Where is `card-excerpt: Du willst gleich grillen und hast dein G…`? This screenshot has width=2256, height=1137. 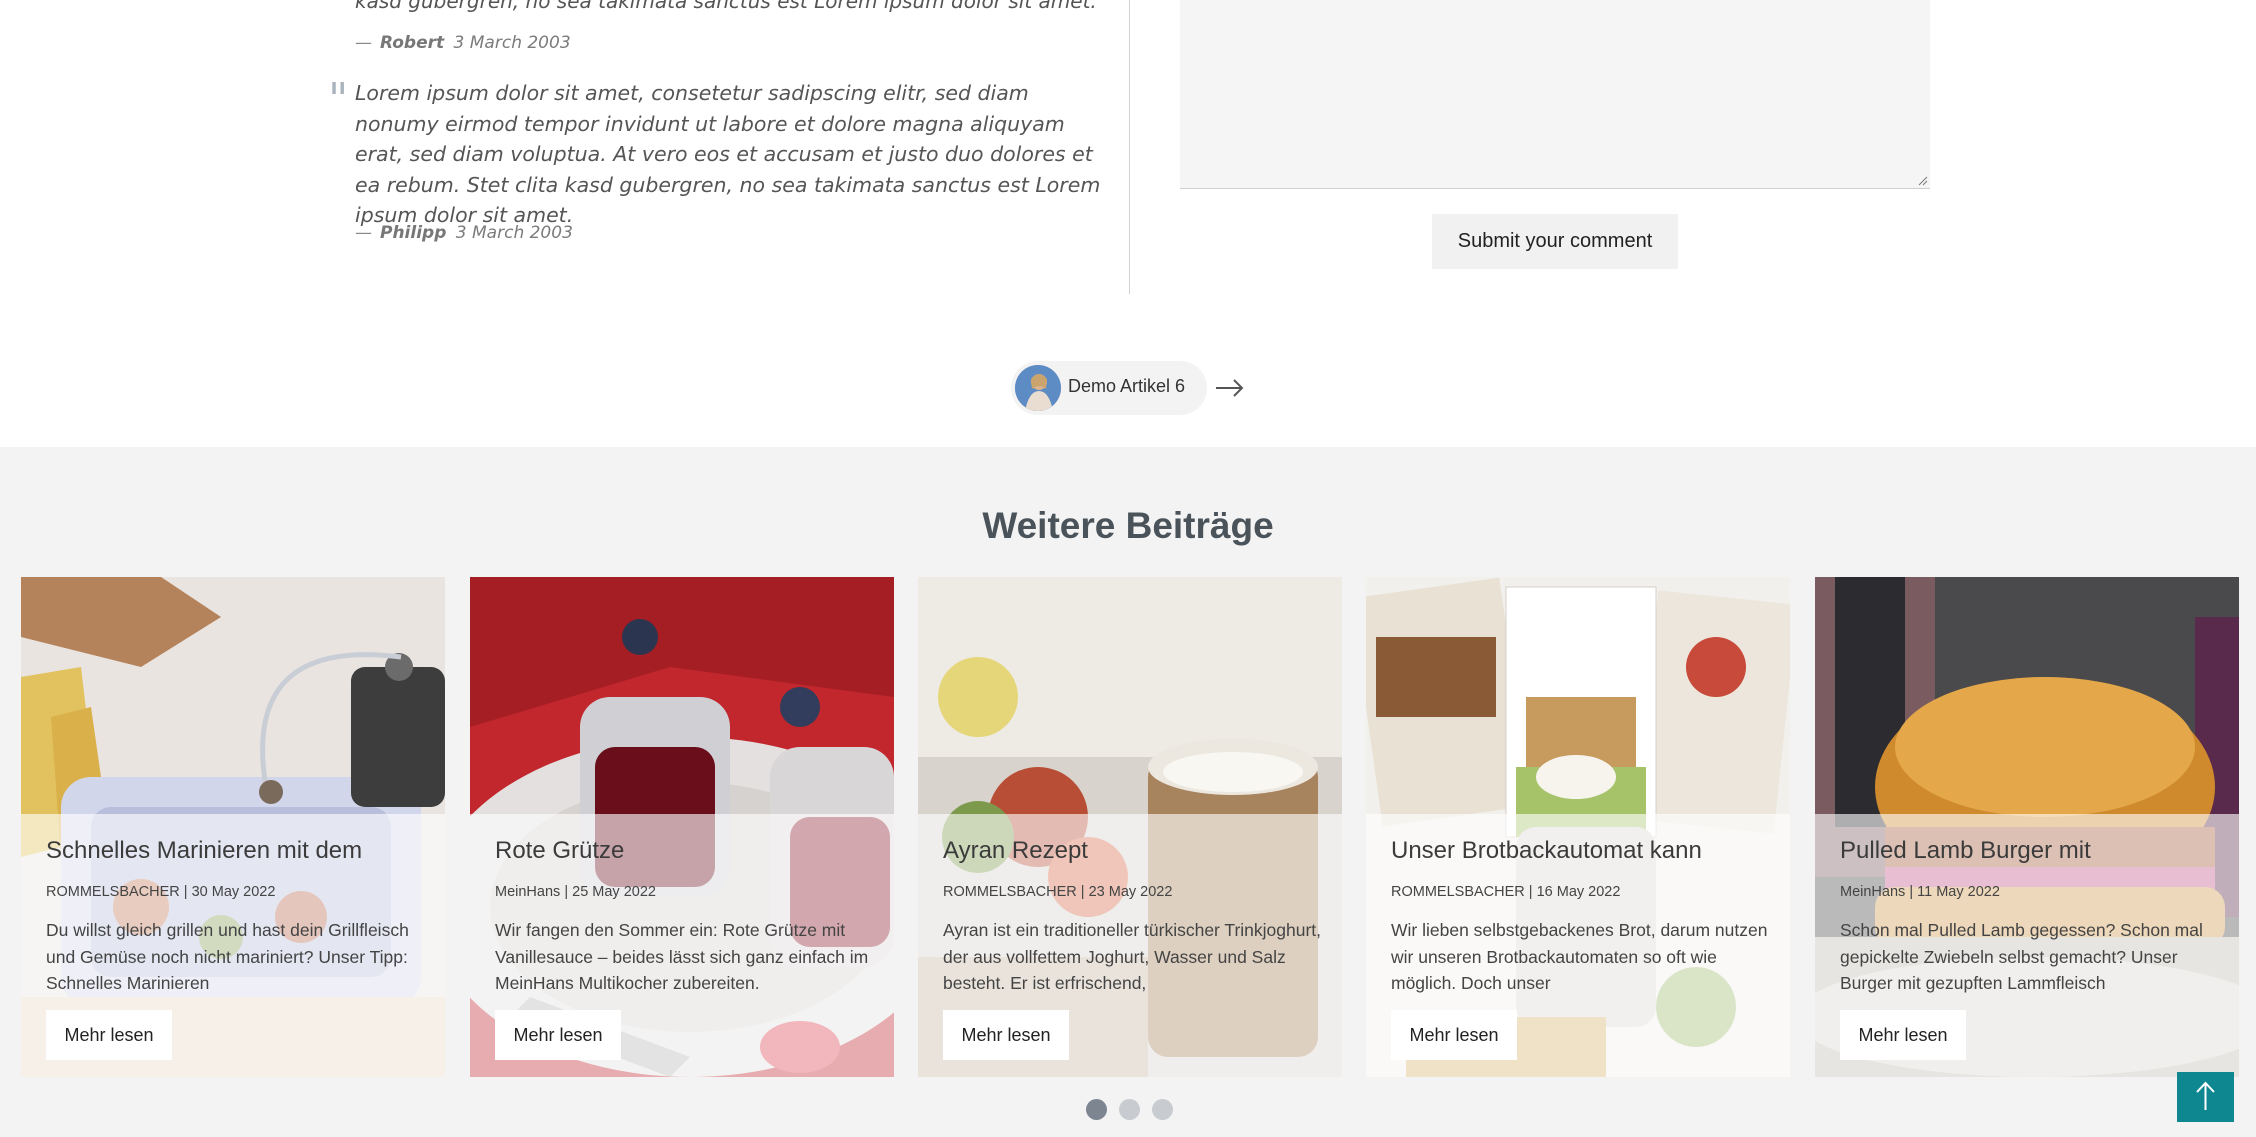 card-excerpt: Du willst gleich grillen und hast dein G… is located at coordinates (227, 956).